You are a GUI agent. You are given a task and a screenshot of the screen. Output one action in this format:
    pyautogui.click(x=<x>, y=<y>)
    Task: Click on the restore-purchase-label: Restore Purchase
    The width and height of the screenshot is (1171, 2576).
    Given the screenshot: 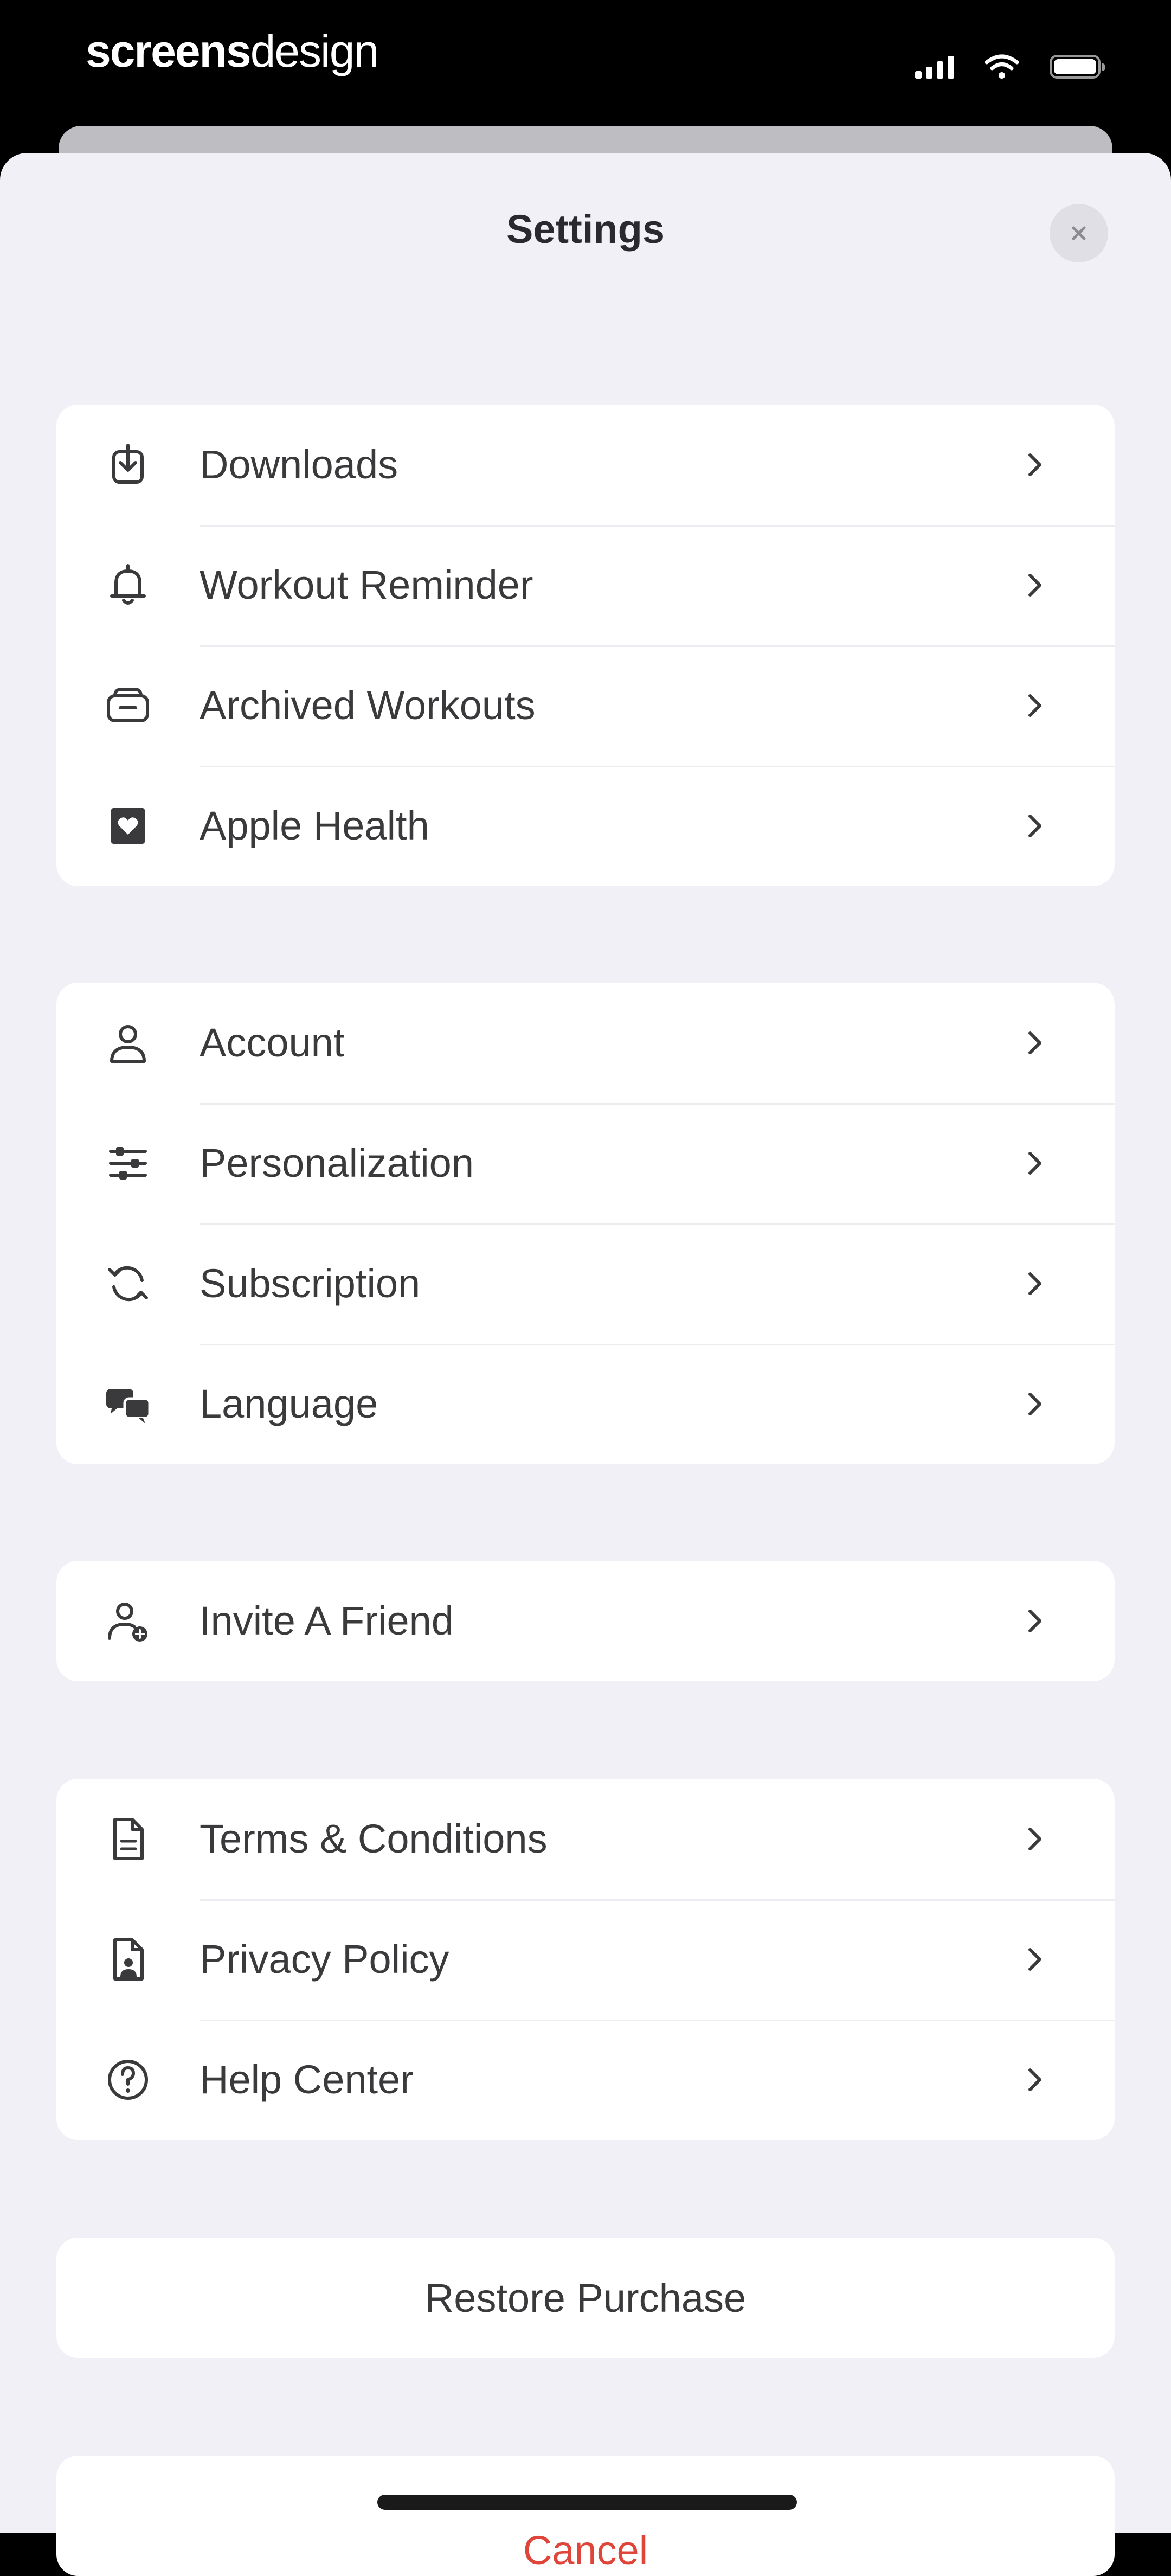 What is the action you would take?
    pyautogui.click(x=585, y=2298)
    